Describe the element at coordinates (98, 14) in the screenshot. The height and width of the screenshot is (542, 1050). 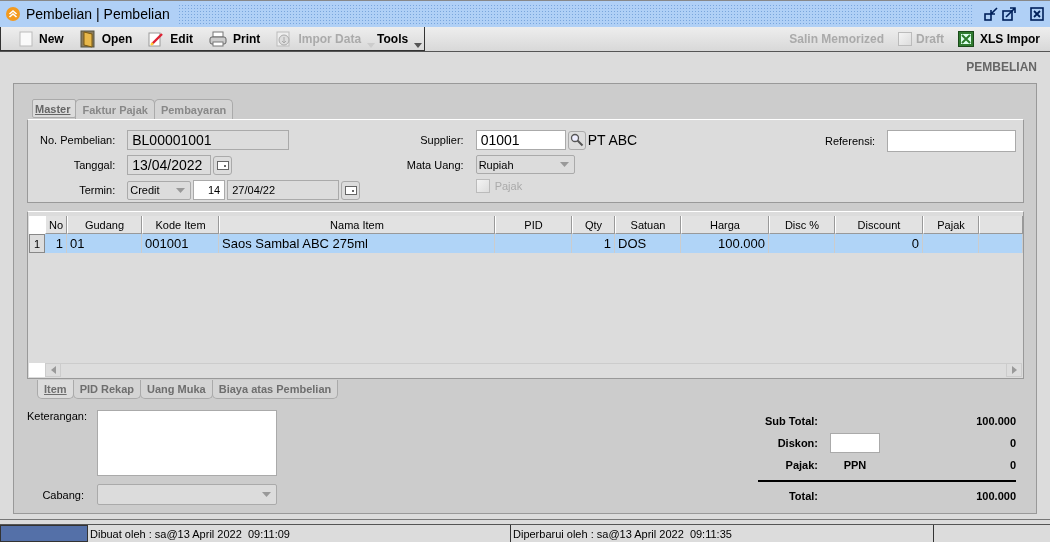
I see `window-title: Pembelian | Pembelian` at that location.